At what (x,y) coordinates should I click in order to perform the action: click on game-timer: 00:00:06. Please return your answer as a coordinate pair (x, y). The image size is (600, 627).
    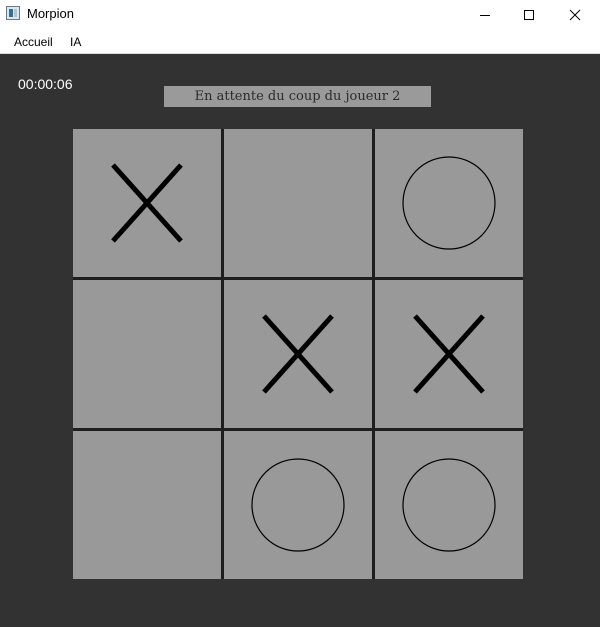
    Looking at the image, I should click on (45, 84).